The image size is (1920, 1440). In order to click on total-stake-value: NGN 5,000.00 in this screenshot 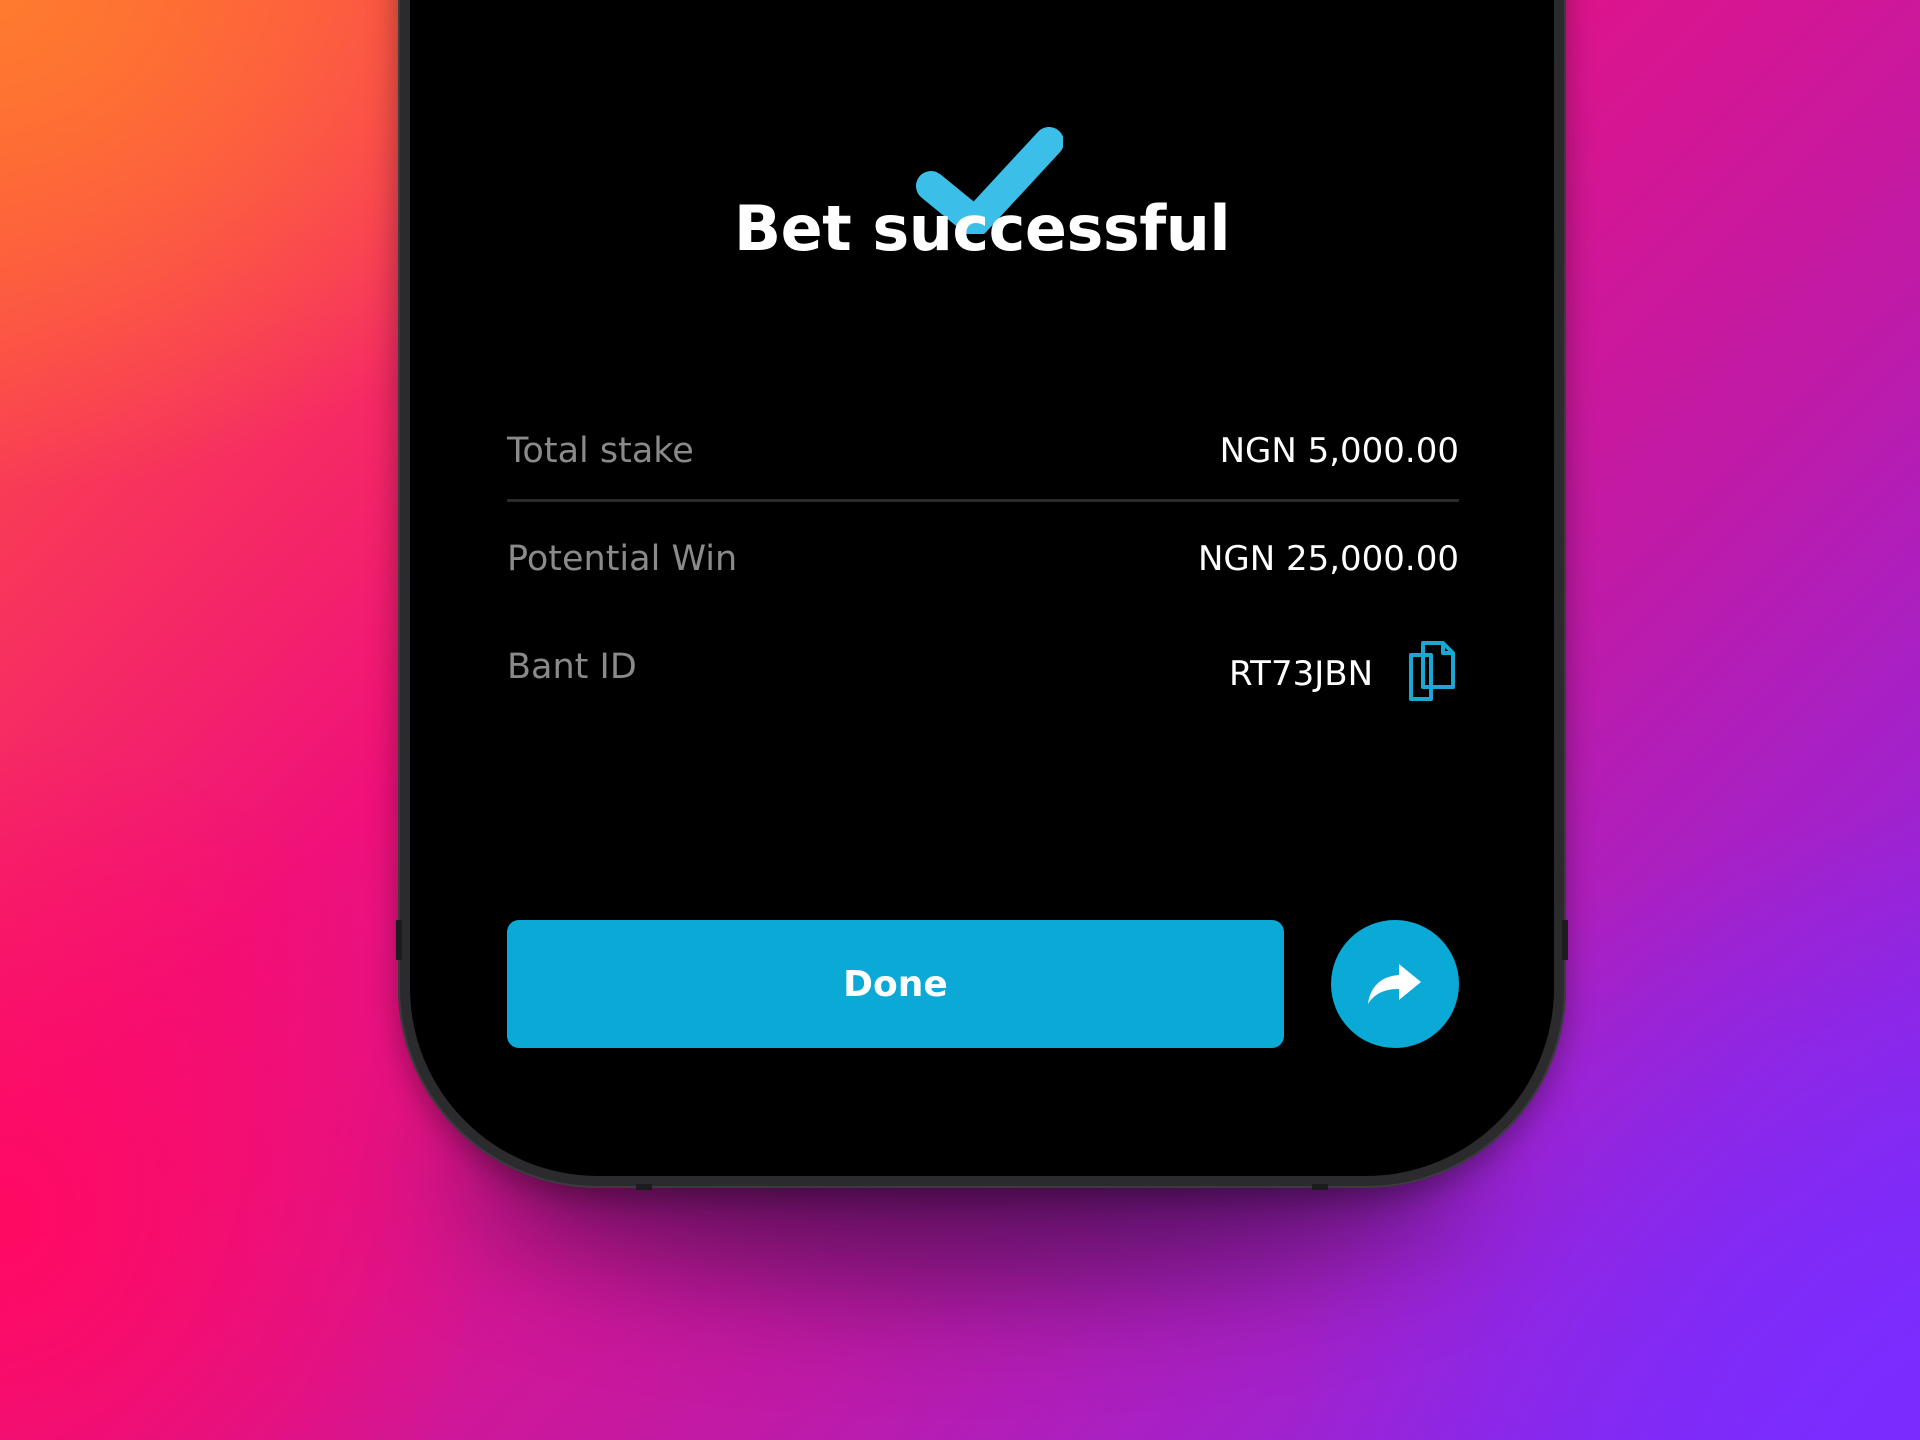, I will do `click(1339, 451)`.